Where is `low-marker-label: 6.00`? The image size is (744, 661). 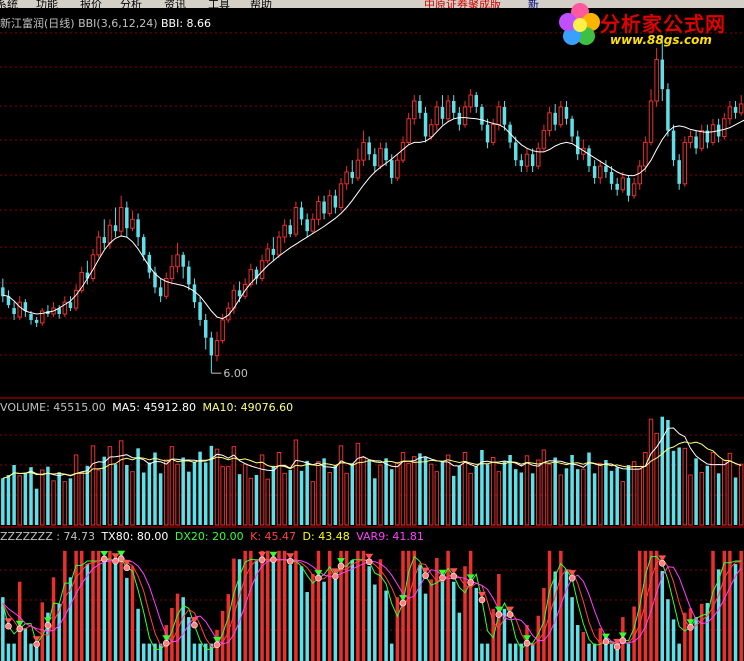 low-marker-label: 6.00 is located at coordinates (235, 373).